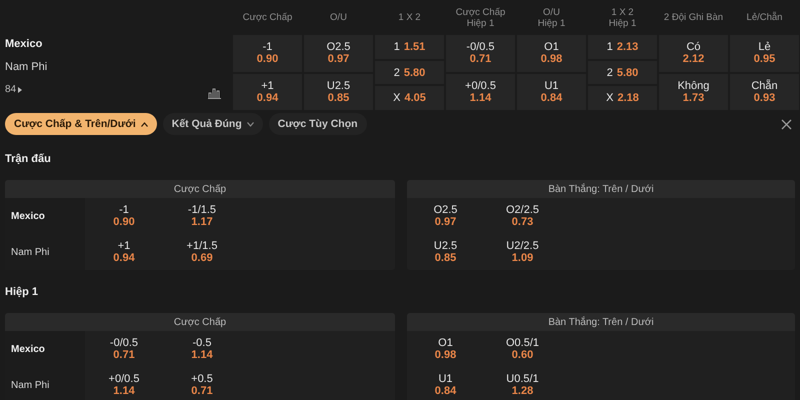  What do you see at coordinates (622, 47) in the screenshot?
I see `odds-cell: 1 2.13` at bounding box center [622, 47].